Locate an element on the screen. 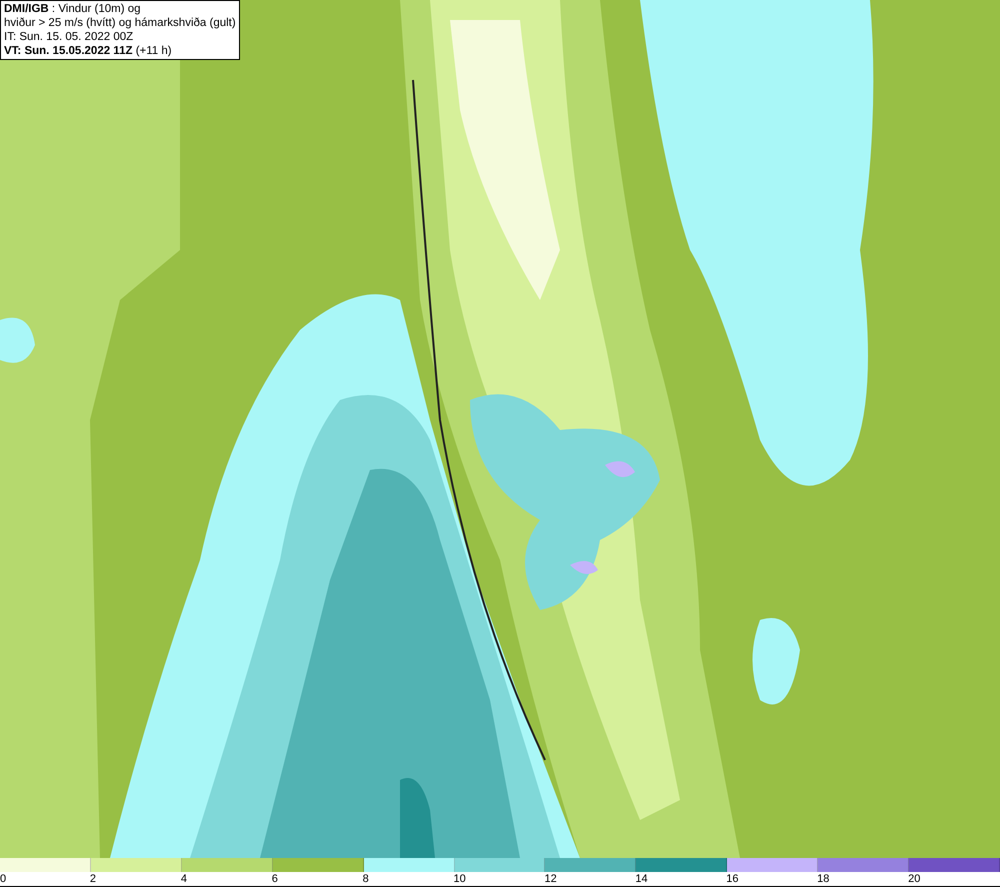 The width and height of the screenshot is (1000, 887). colorbar-label: 2 is located at coordinates (93, 879).